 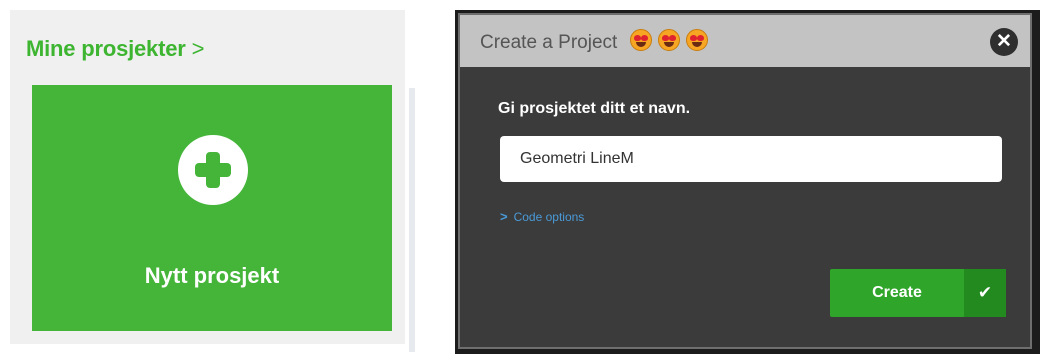 I want to click on my-projects-link: Mine prosjekter >, so click(x=115, y=49).